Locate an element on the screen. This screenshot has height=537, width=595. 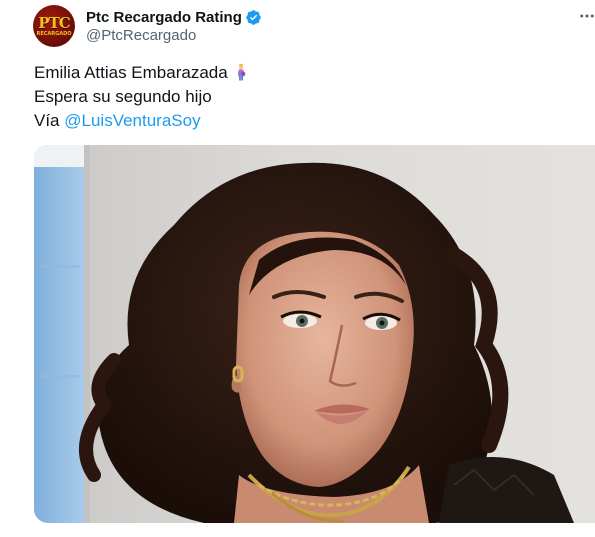
avatar-logo-subtext: RECARGADO is located at coordinates (54, 33).